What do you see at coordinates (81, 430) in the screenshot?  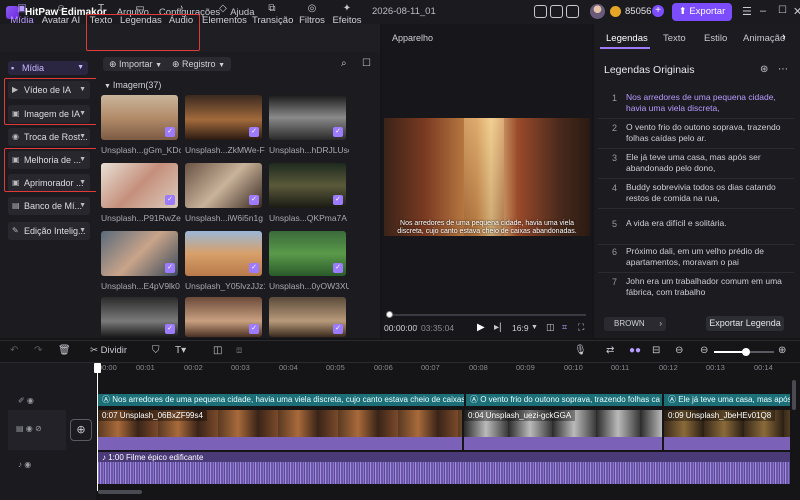 I see `add-media-icon: ⊕` at bounding box center [81, 430].